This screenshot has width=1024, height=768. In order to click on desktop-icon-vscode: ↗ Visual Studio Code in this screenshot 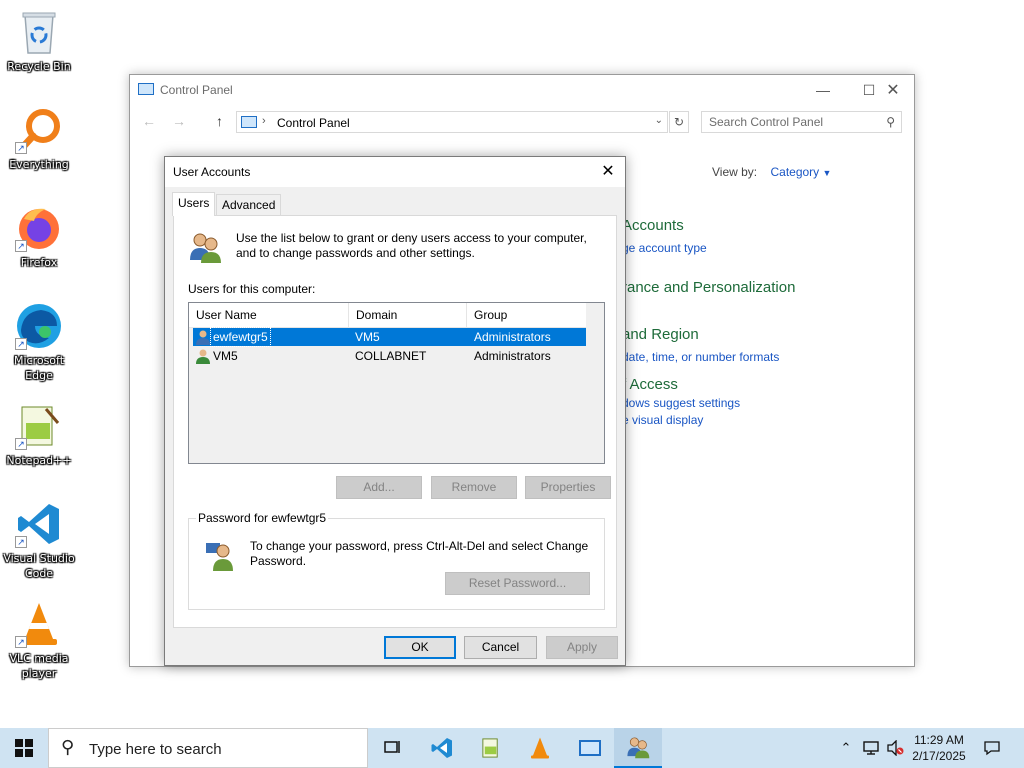, I will do `click(39, 540)`.